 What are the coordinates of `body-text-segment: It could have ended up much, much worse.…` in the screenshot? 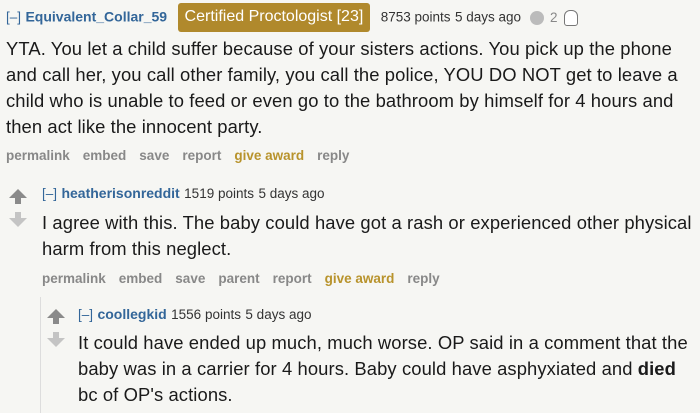 It's located at (383, 355).